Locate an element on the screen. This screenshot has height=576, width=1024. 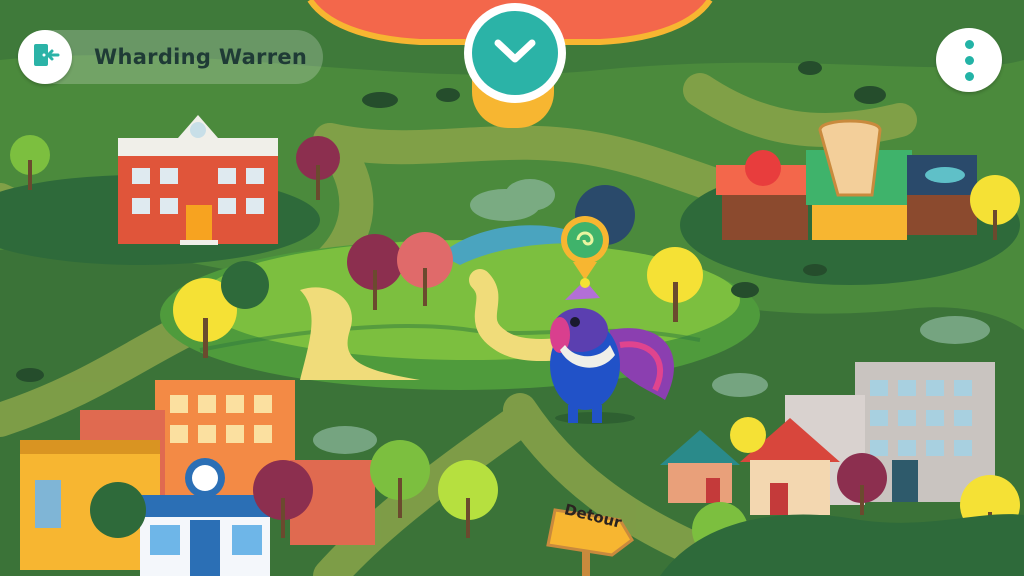
menu-button is located at coordinates (969, 60).